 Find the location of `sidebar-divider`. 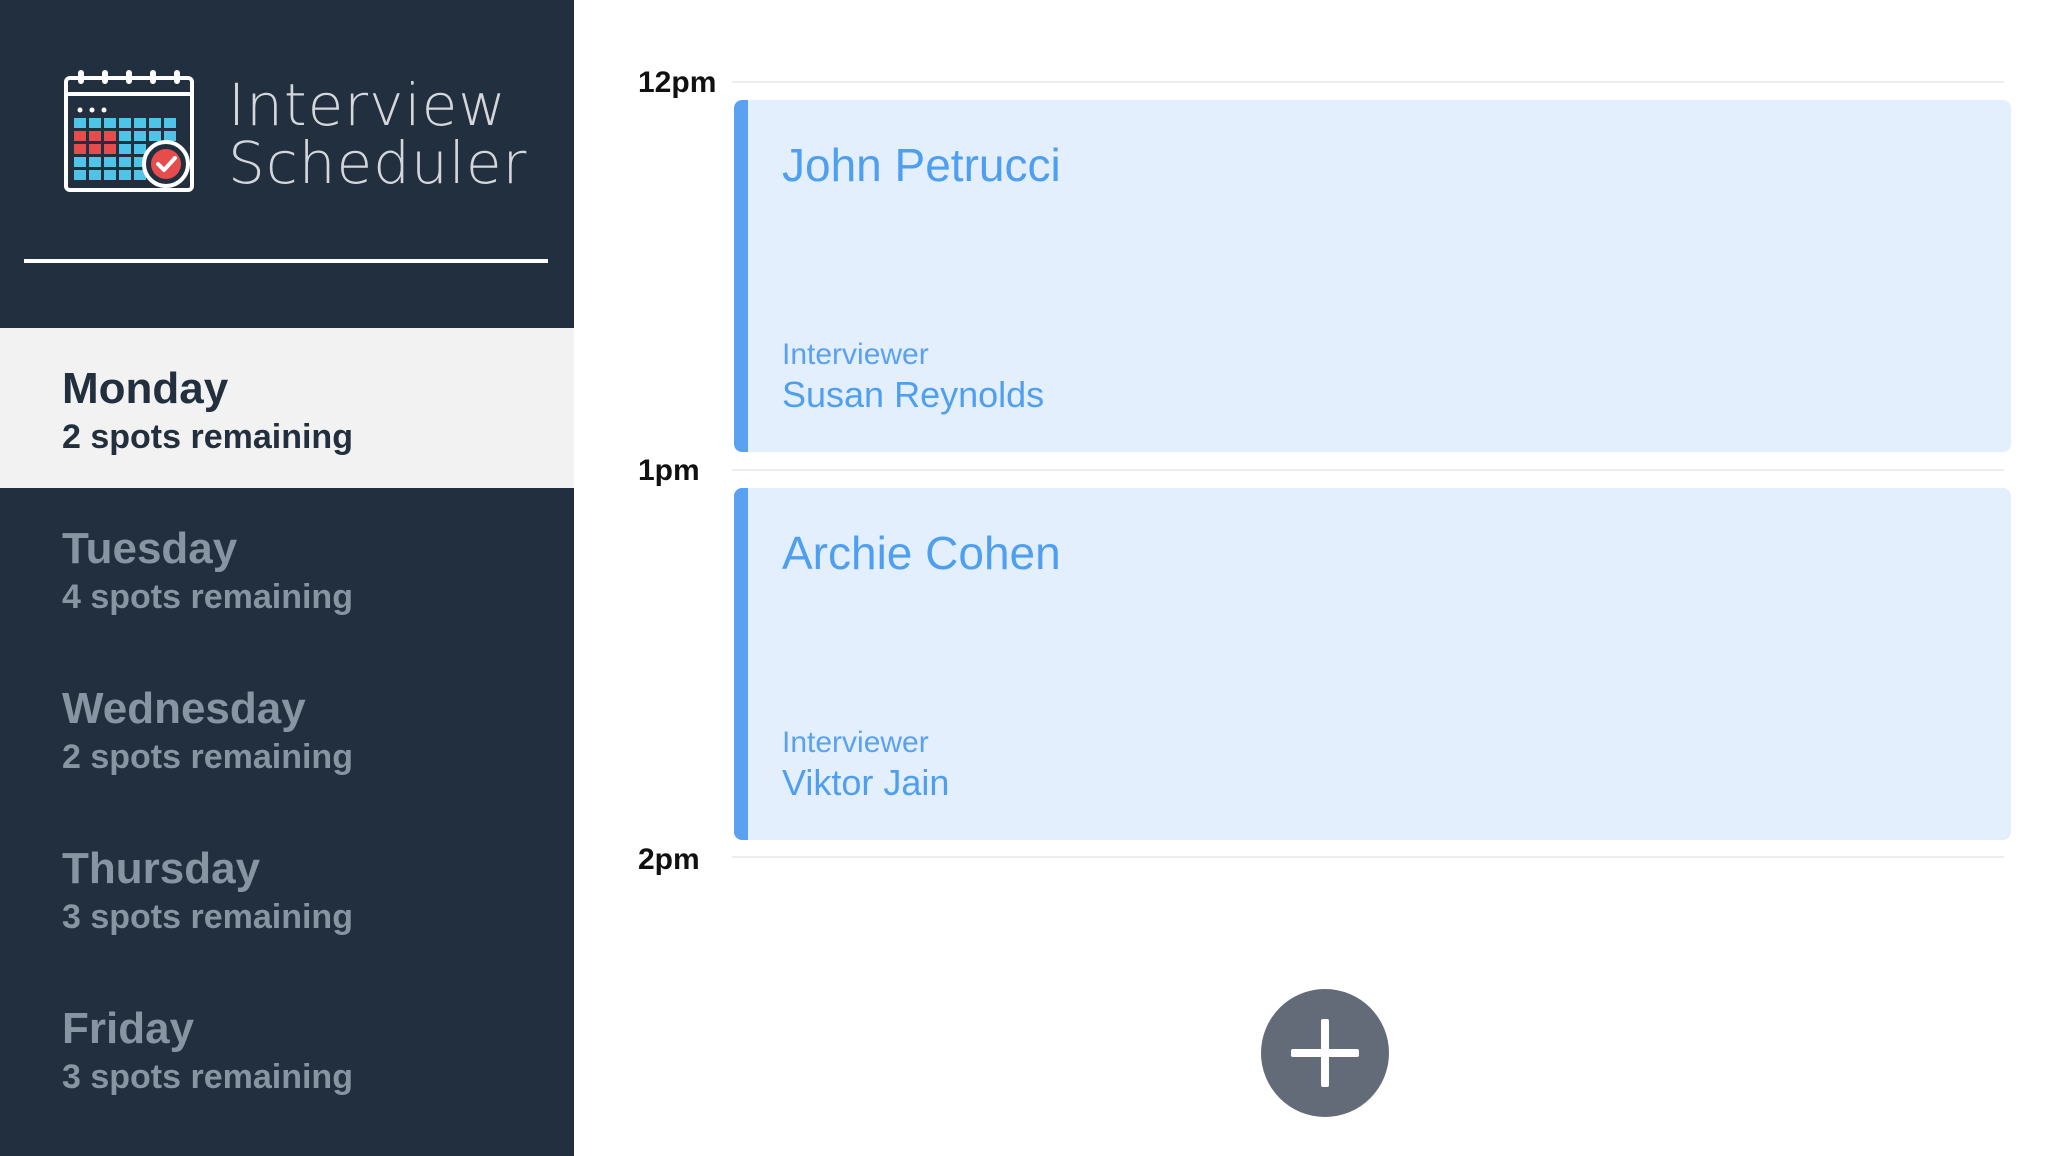

sidebar-divider is located at coordinates (286, 261).